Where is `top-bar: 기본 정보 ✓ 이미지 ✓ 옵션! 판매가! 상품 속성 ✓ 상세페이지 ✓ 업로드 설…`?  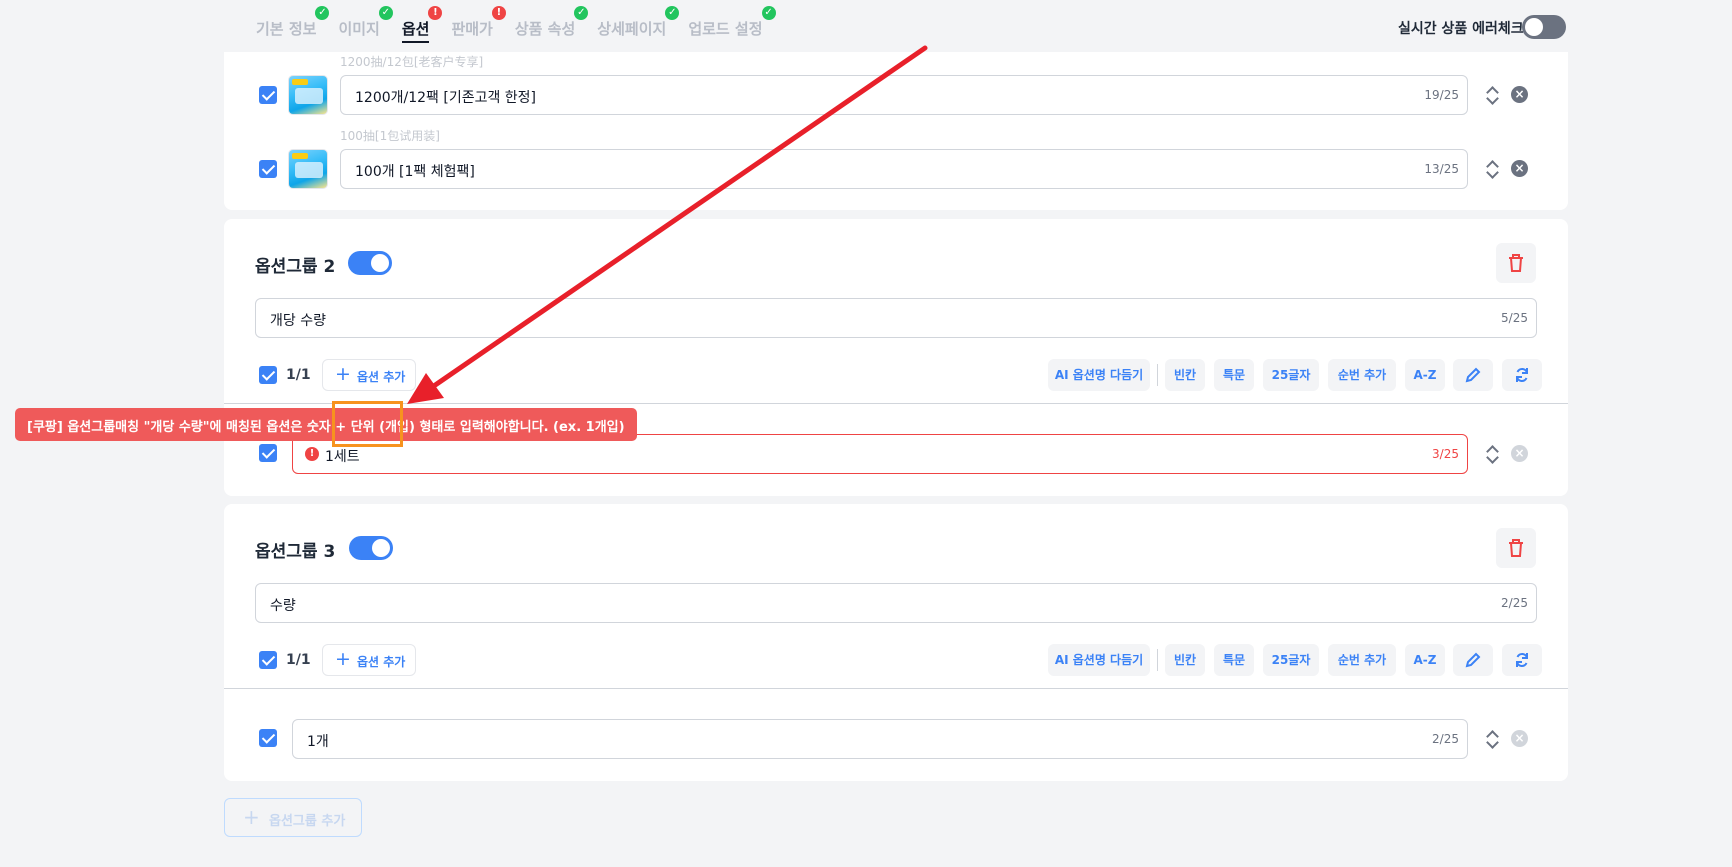 top-bar: 기본 정보 ✓ 이미지 ✓ 옵션! 판매가! 상품 속성 ✓ 상세페이지 ✓ 업로드 설… is located at coordinates (866, 26).